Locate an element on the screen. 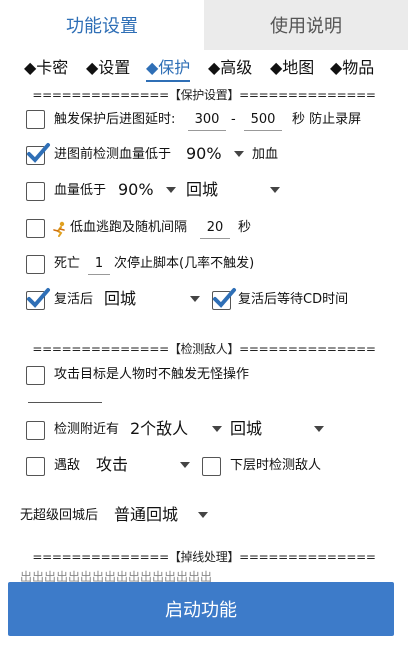  revive-cd-label: 复活后等待CD时间 is located at coordinates (293, 299).